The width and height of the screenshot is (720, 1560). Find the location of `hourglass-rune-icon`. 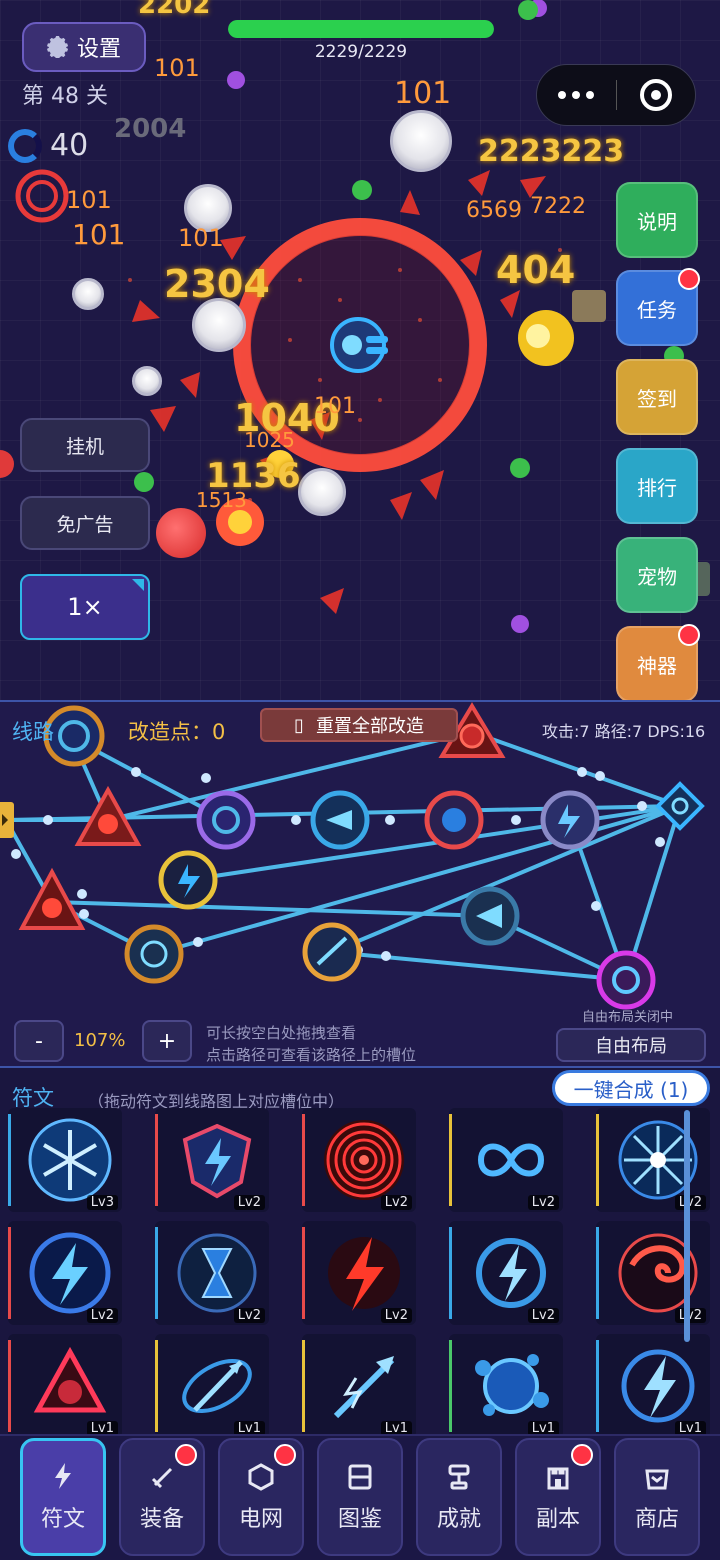

hourglass-rune-icon is located at coordinates (217, 1273).